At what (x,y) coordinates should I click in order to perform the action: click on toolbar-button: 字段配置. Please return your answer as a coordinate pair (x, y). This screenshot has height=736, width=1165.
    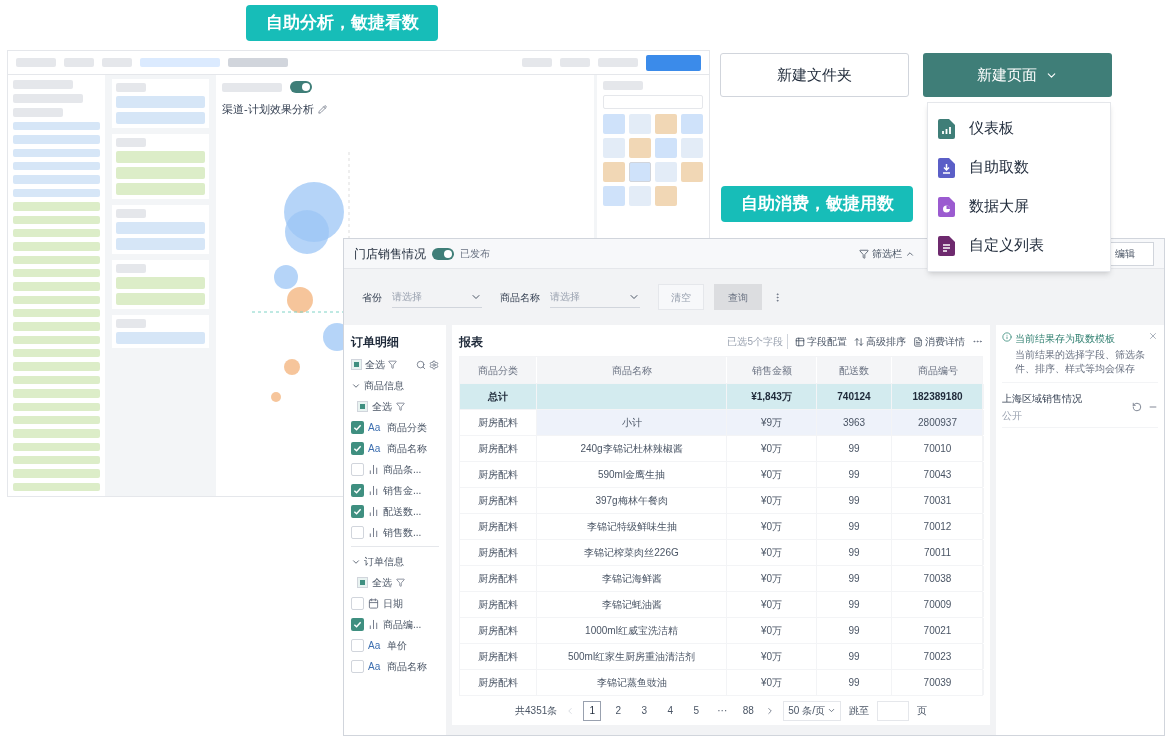
    Looking at the image, I should click on (821, 342).